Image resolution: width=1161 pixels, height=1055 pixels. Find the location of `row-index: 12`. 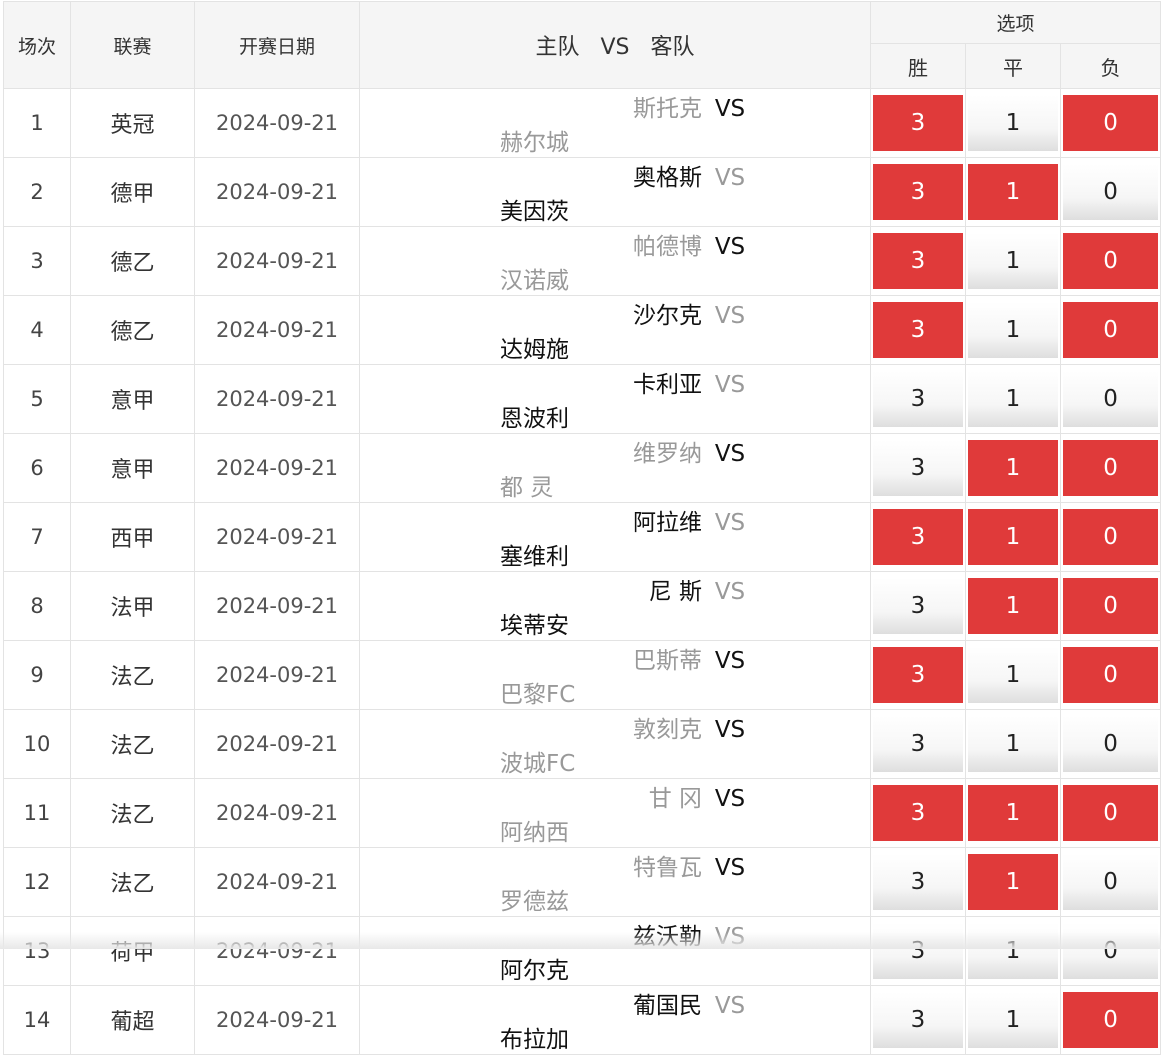

row-index: 12 is located at coordinates (37, 882).